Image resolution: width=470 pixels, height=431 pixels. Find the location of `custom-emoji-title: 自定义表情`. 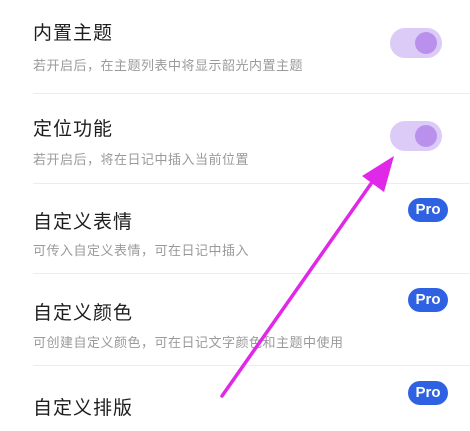

custom-emoji-title: 自定义表情 is located at coordinates (83, 222).